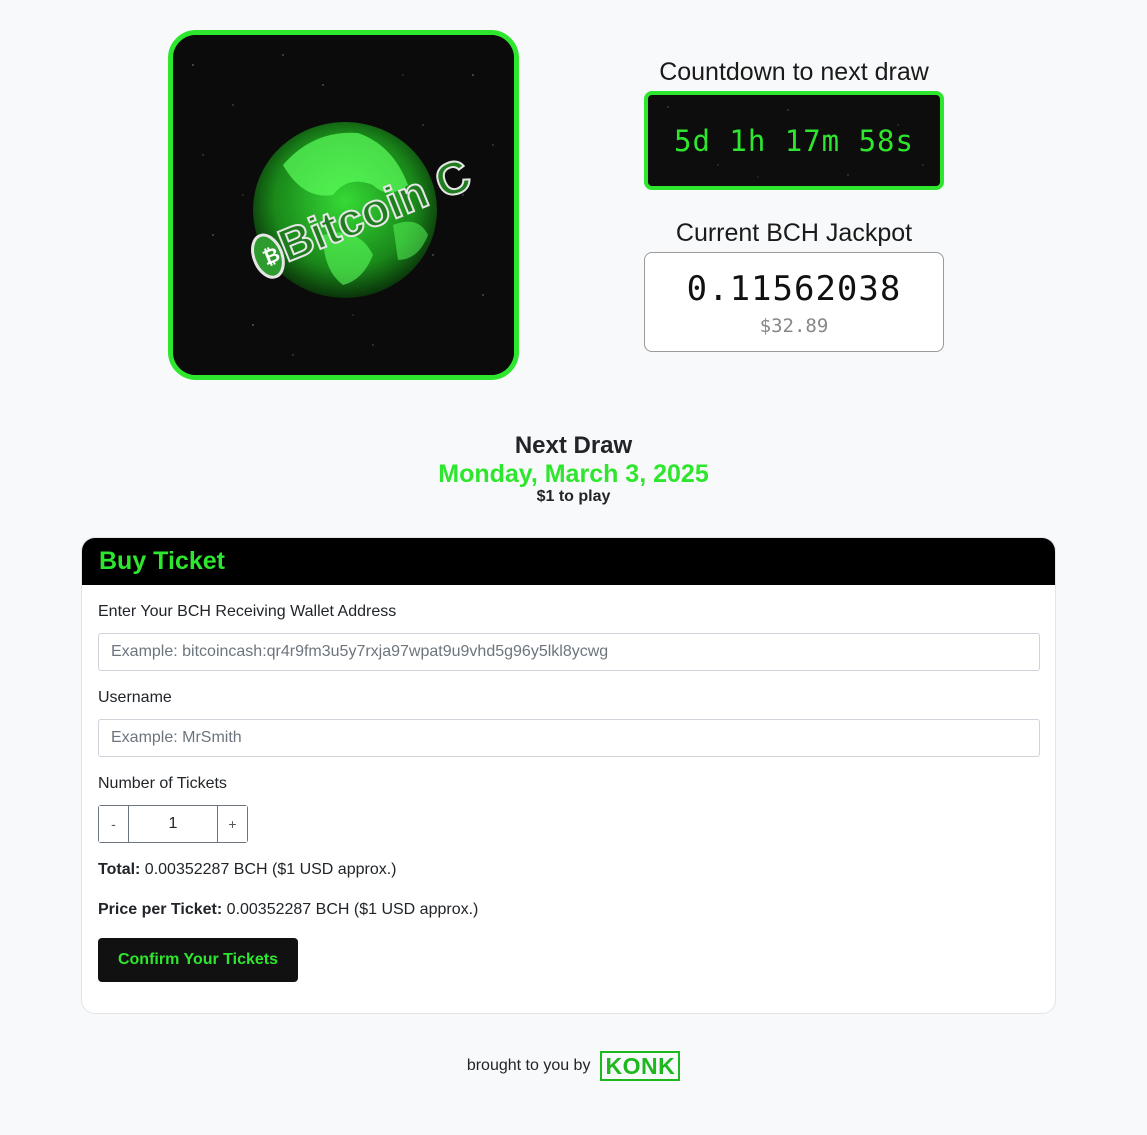  What do you see at coordinates (568, 561) in the screenshot?
I see `buy-ticket-title: Buy Ticket` at bounding box center [568, 561].